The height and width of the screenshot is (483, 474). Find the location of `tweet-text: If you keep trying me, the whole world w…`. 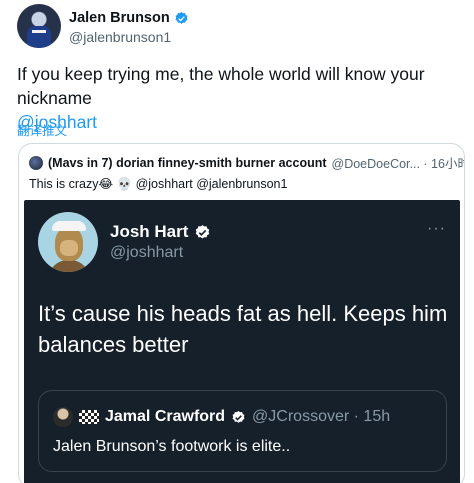

tweet-text: If you keep trying me, the whole world w… is located at coordinates (237, 98).